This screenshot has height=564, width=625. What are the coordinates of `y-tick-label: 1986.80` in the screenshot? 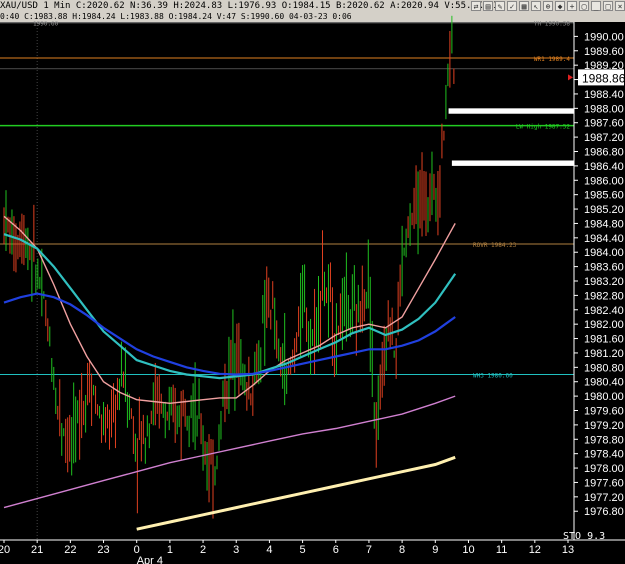 It's located at (604, 153).